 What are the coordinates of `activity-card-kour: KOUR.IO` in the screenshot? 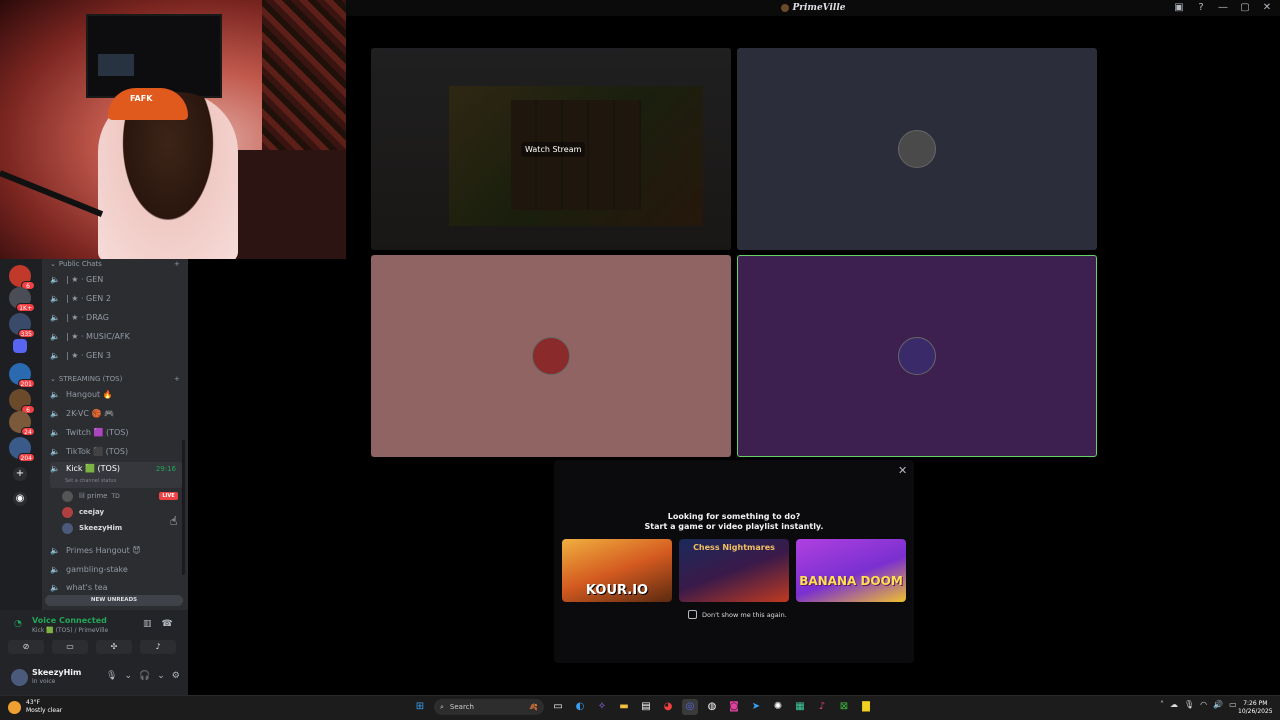 It's located at (617, 570).